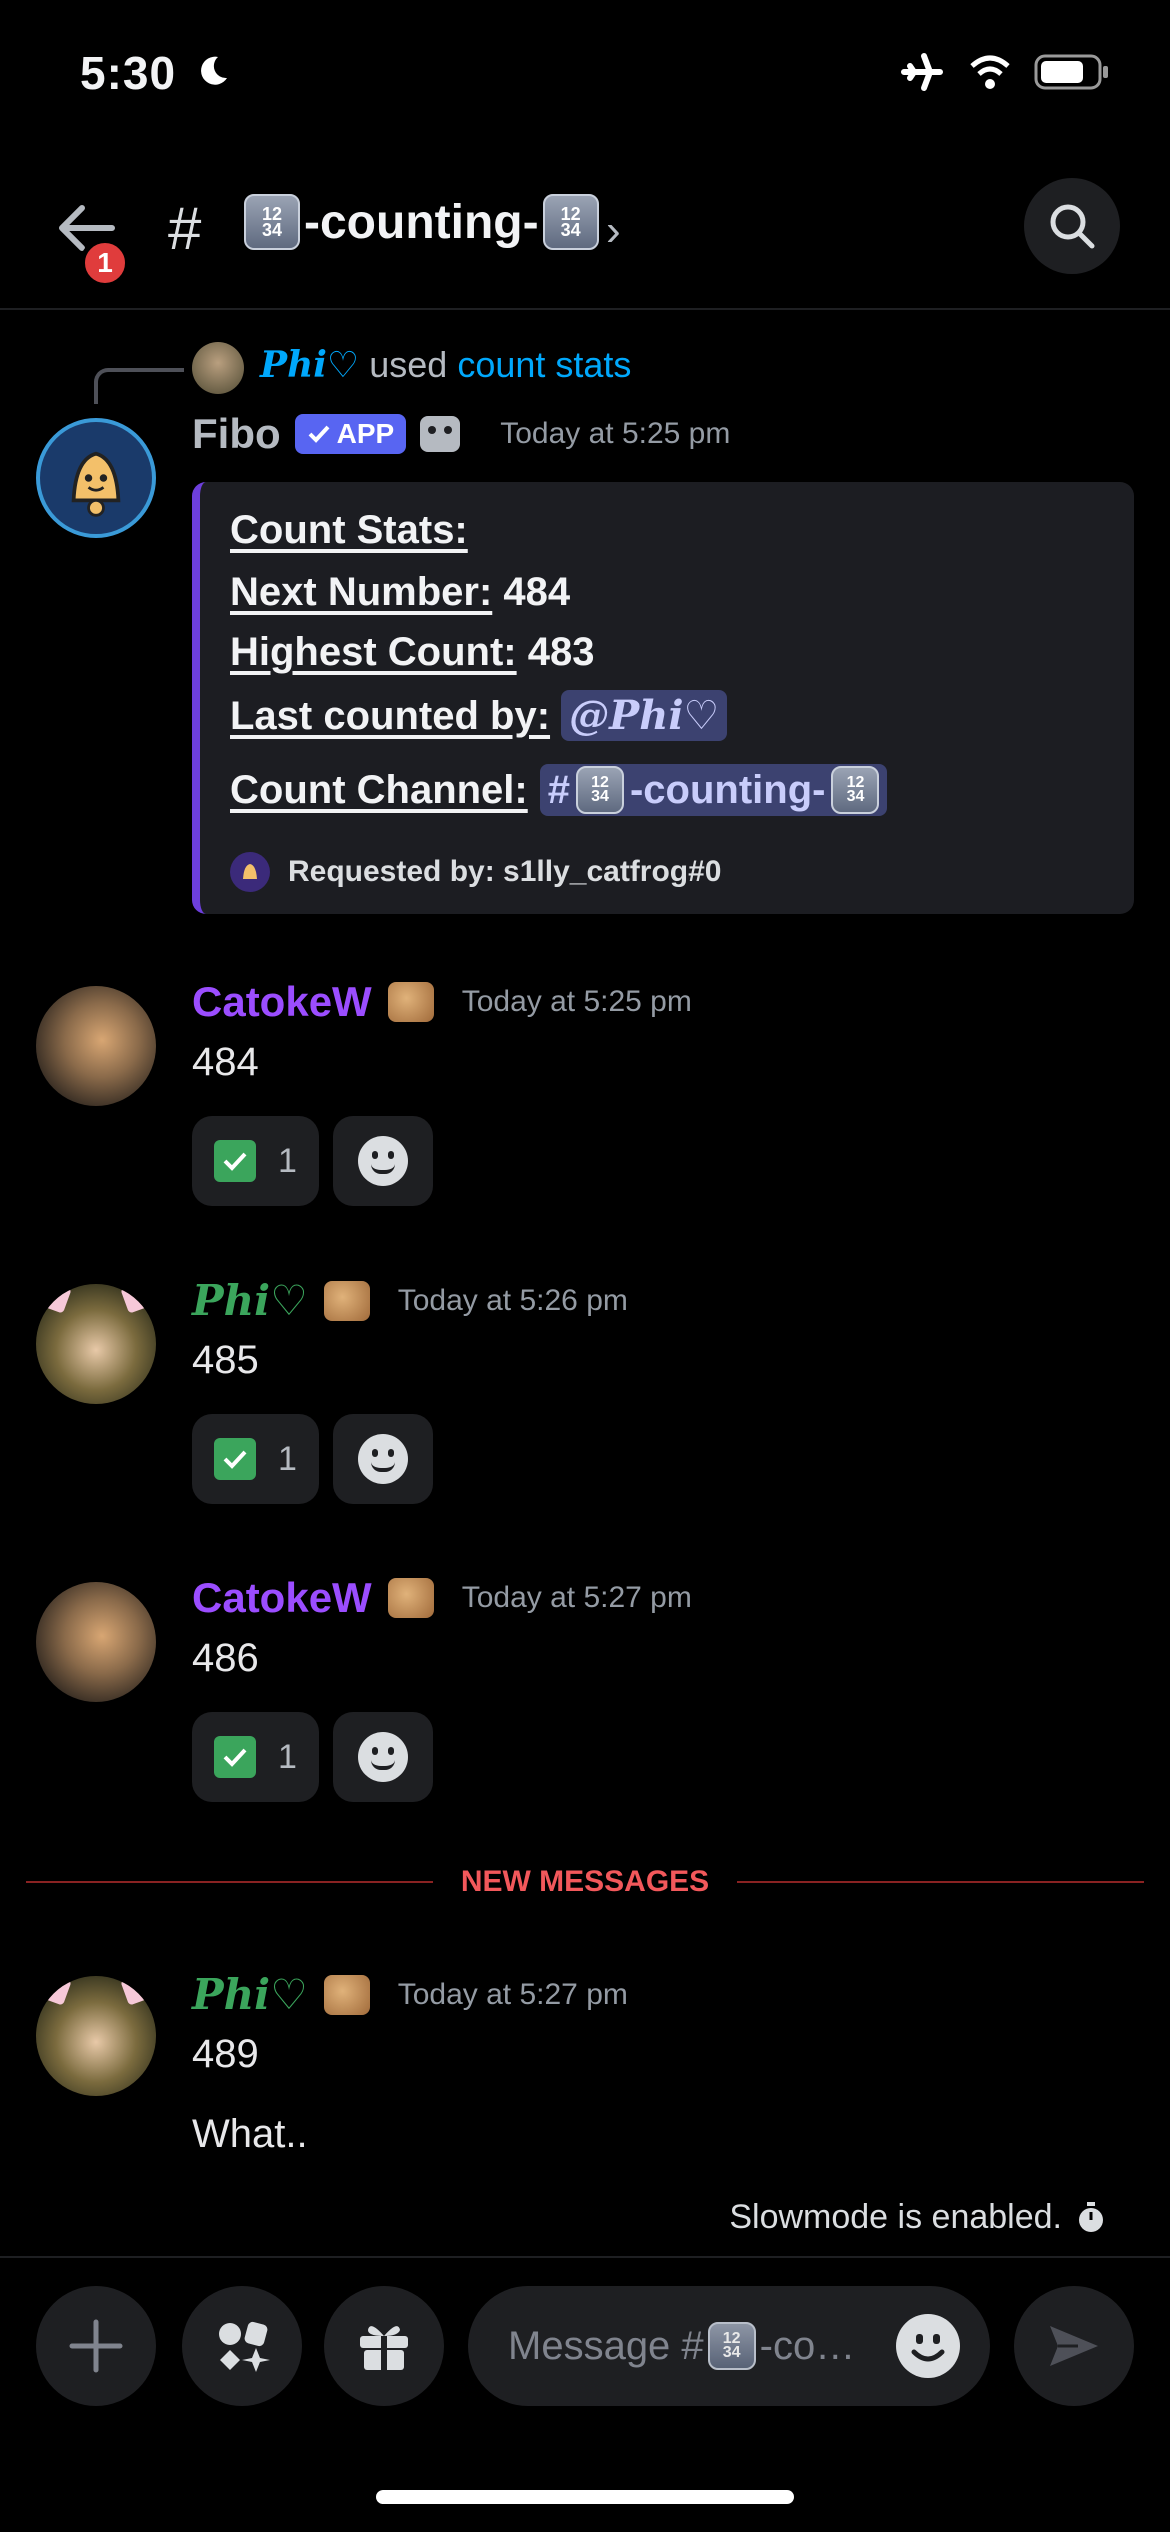  Describe the element at coordinates (236, 434) in the screenshot. I see `username: Fibo` at that location.